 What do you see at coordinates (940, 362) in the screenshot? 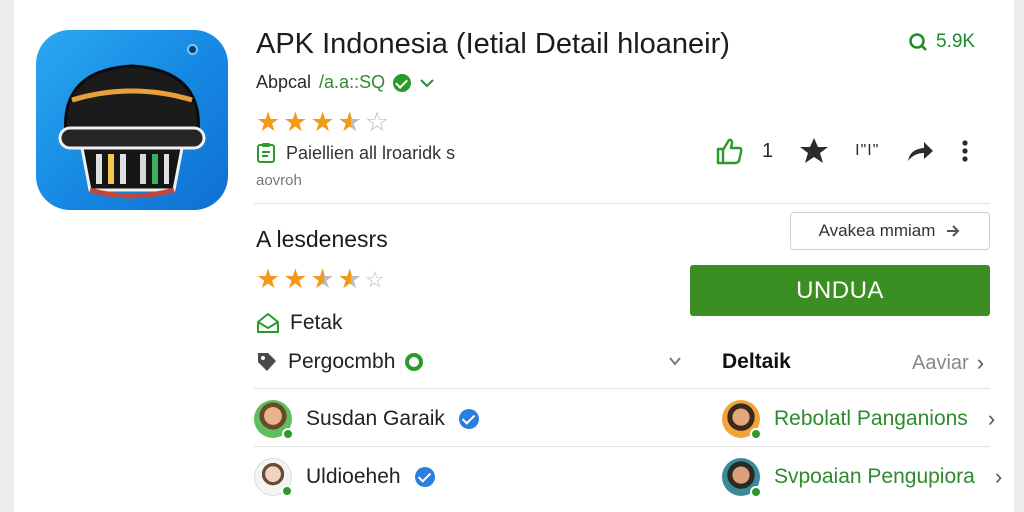
I see `detail-link-label: Aaviar` at bounding box center [940, 362].